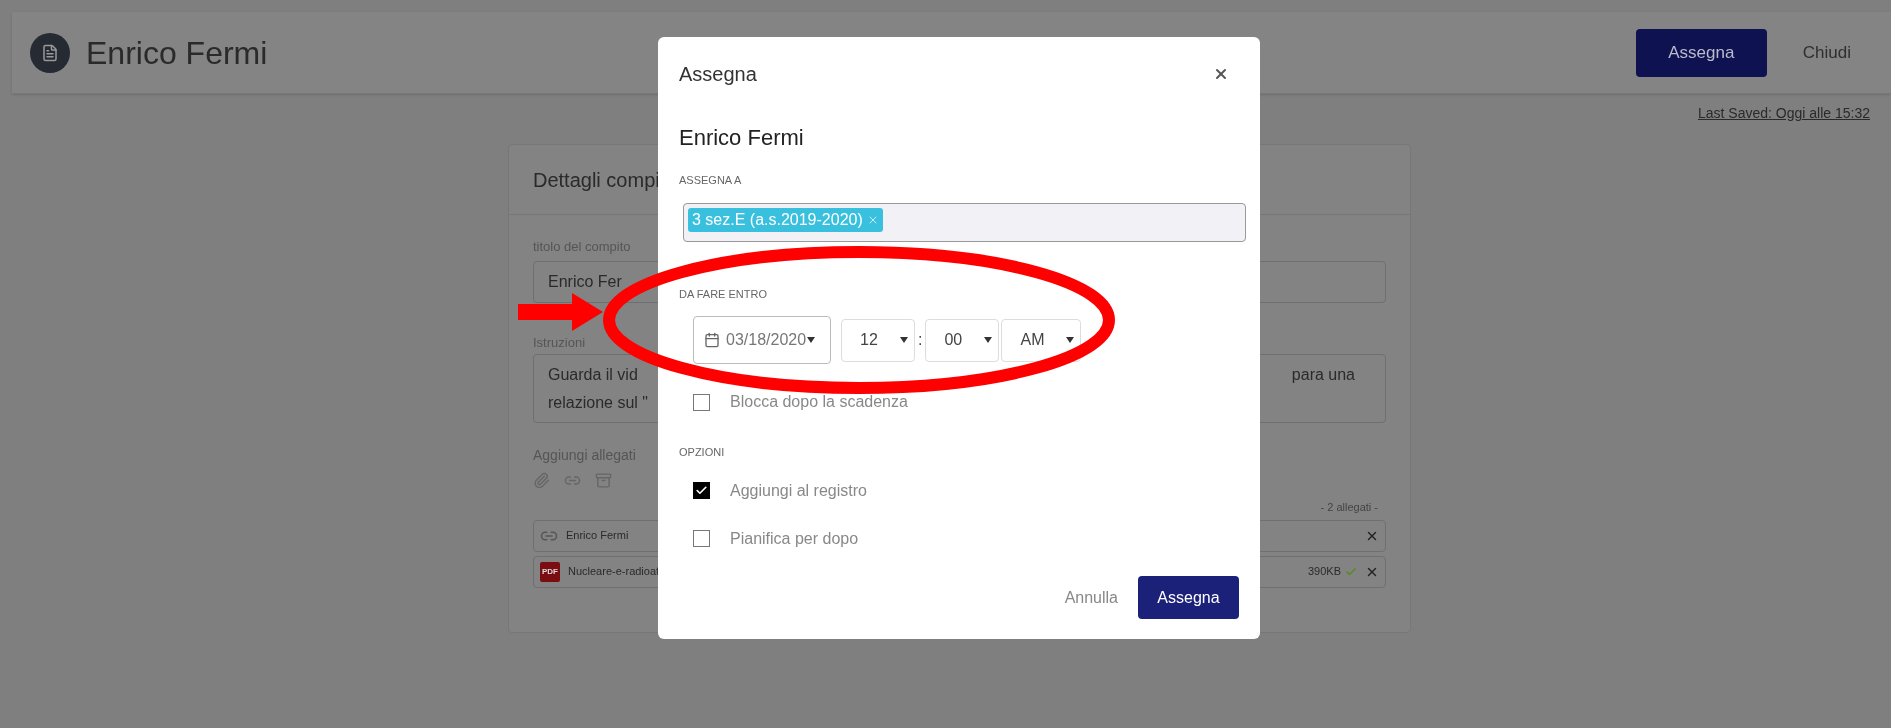 This screenshot has width=1891, height=728. I want to click on date-picker: 03/18/2020, so click(762, 340).